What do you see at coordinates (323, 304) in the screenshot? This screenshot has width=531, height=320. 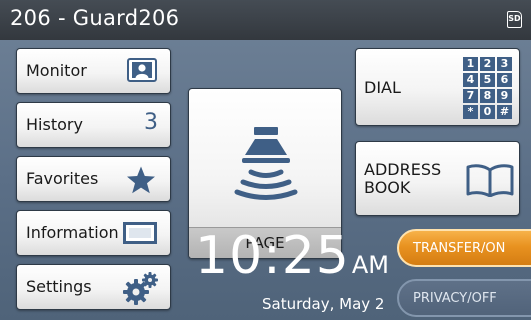 I see `clock-date: Saturday, May 2` at bounding box center [323, 304].